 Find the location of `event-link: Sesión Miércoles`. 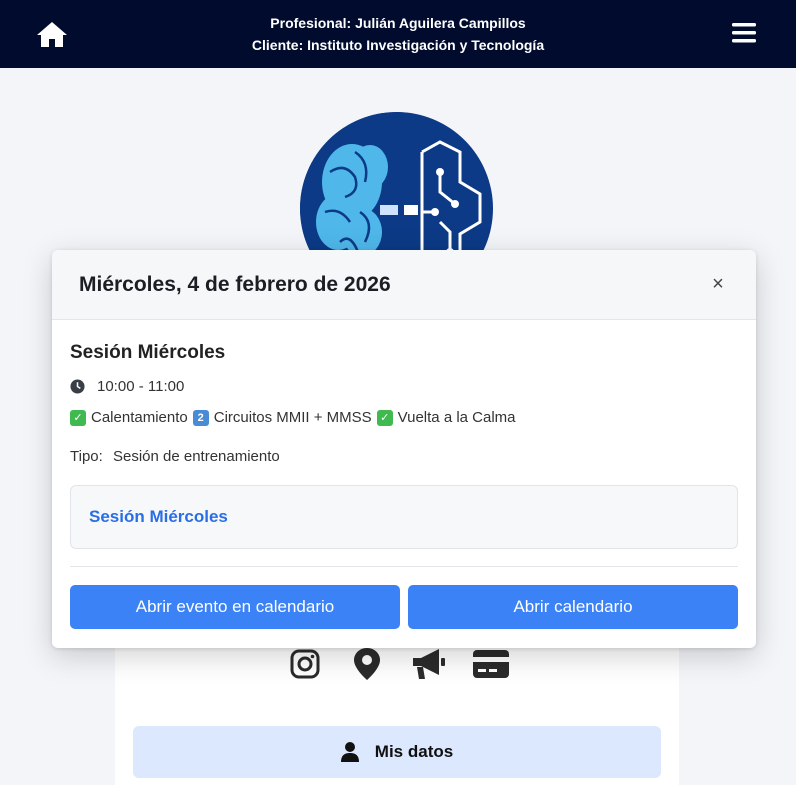

event-link: Sesión Miércoles is located at coordinates (158, 517).